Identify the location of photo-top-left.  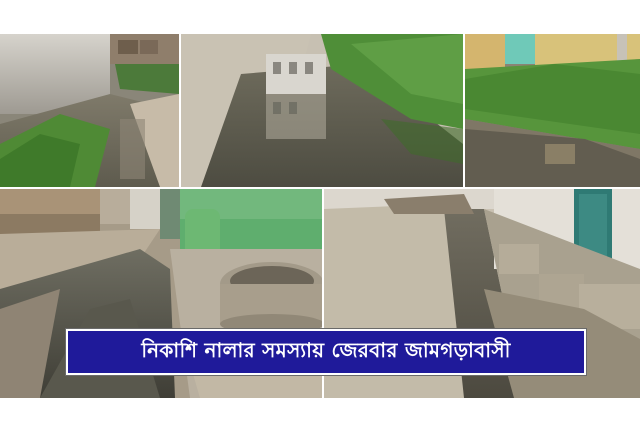
(89, 110).